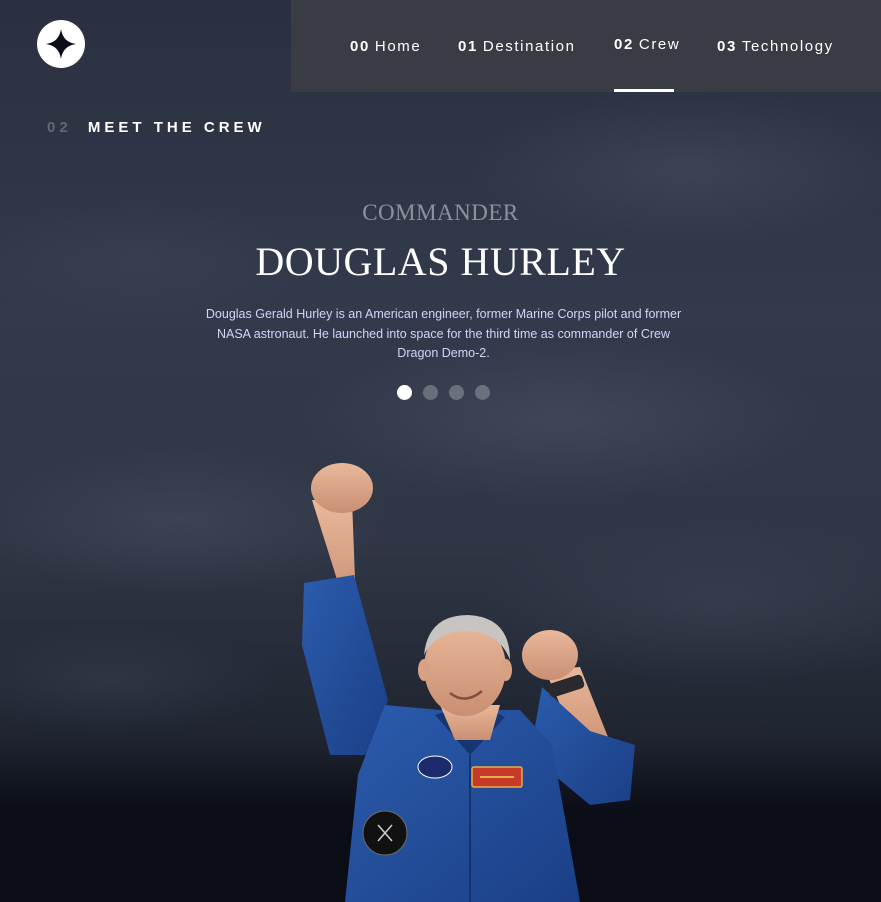  I want to click on page-heading-num: 02, so click(59, 127).